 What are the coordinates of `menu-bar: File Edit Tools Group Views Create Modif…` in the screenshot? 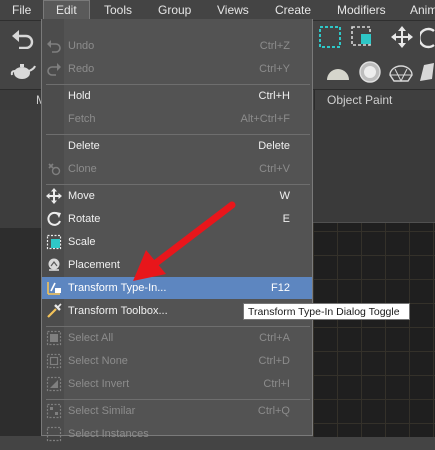 It's located at (217, 10).